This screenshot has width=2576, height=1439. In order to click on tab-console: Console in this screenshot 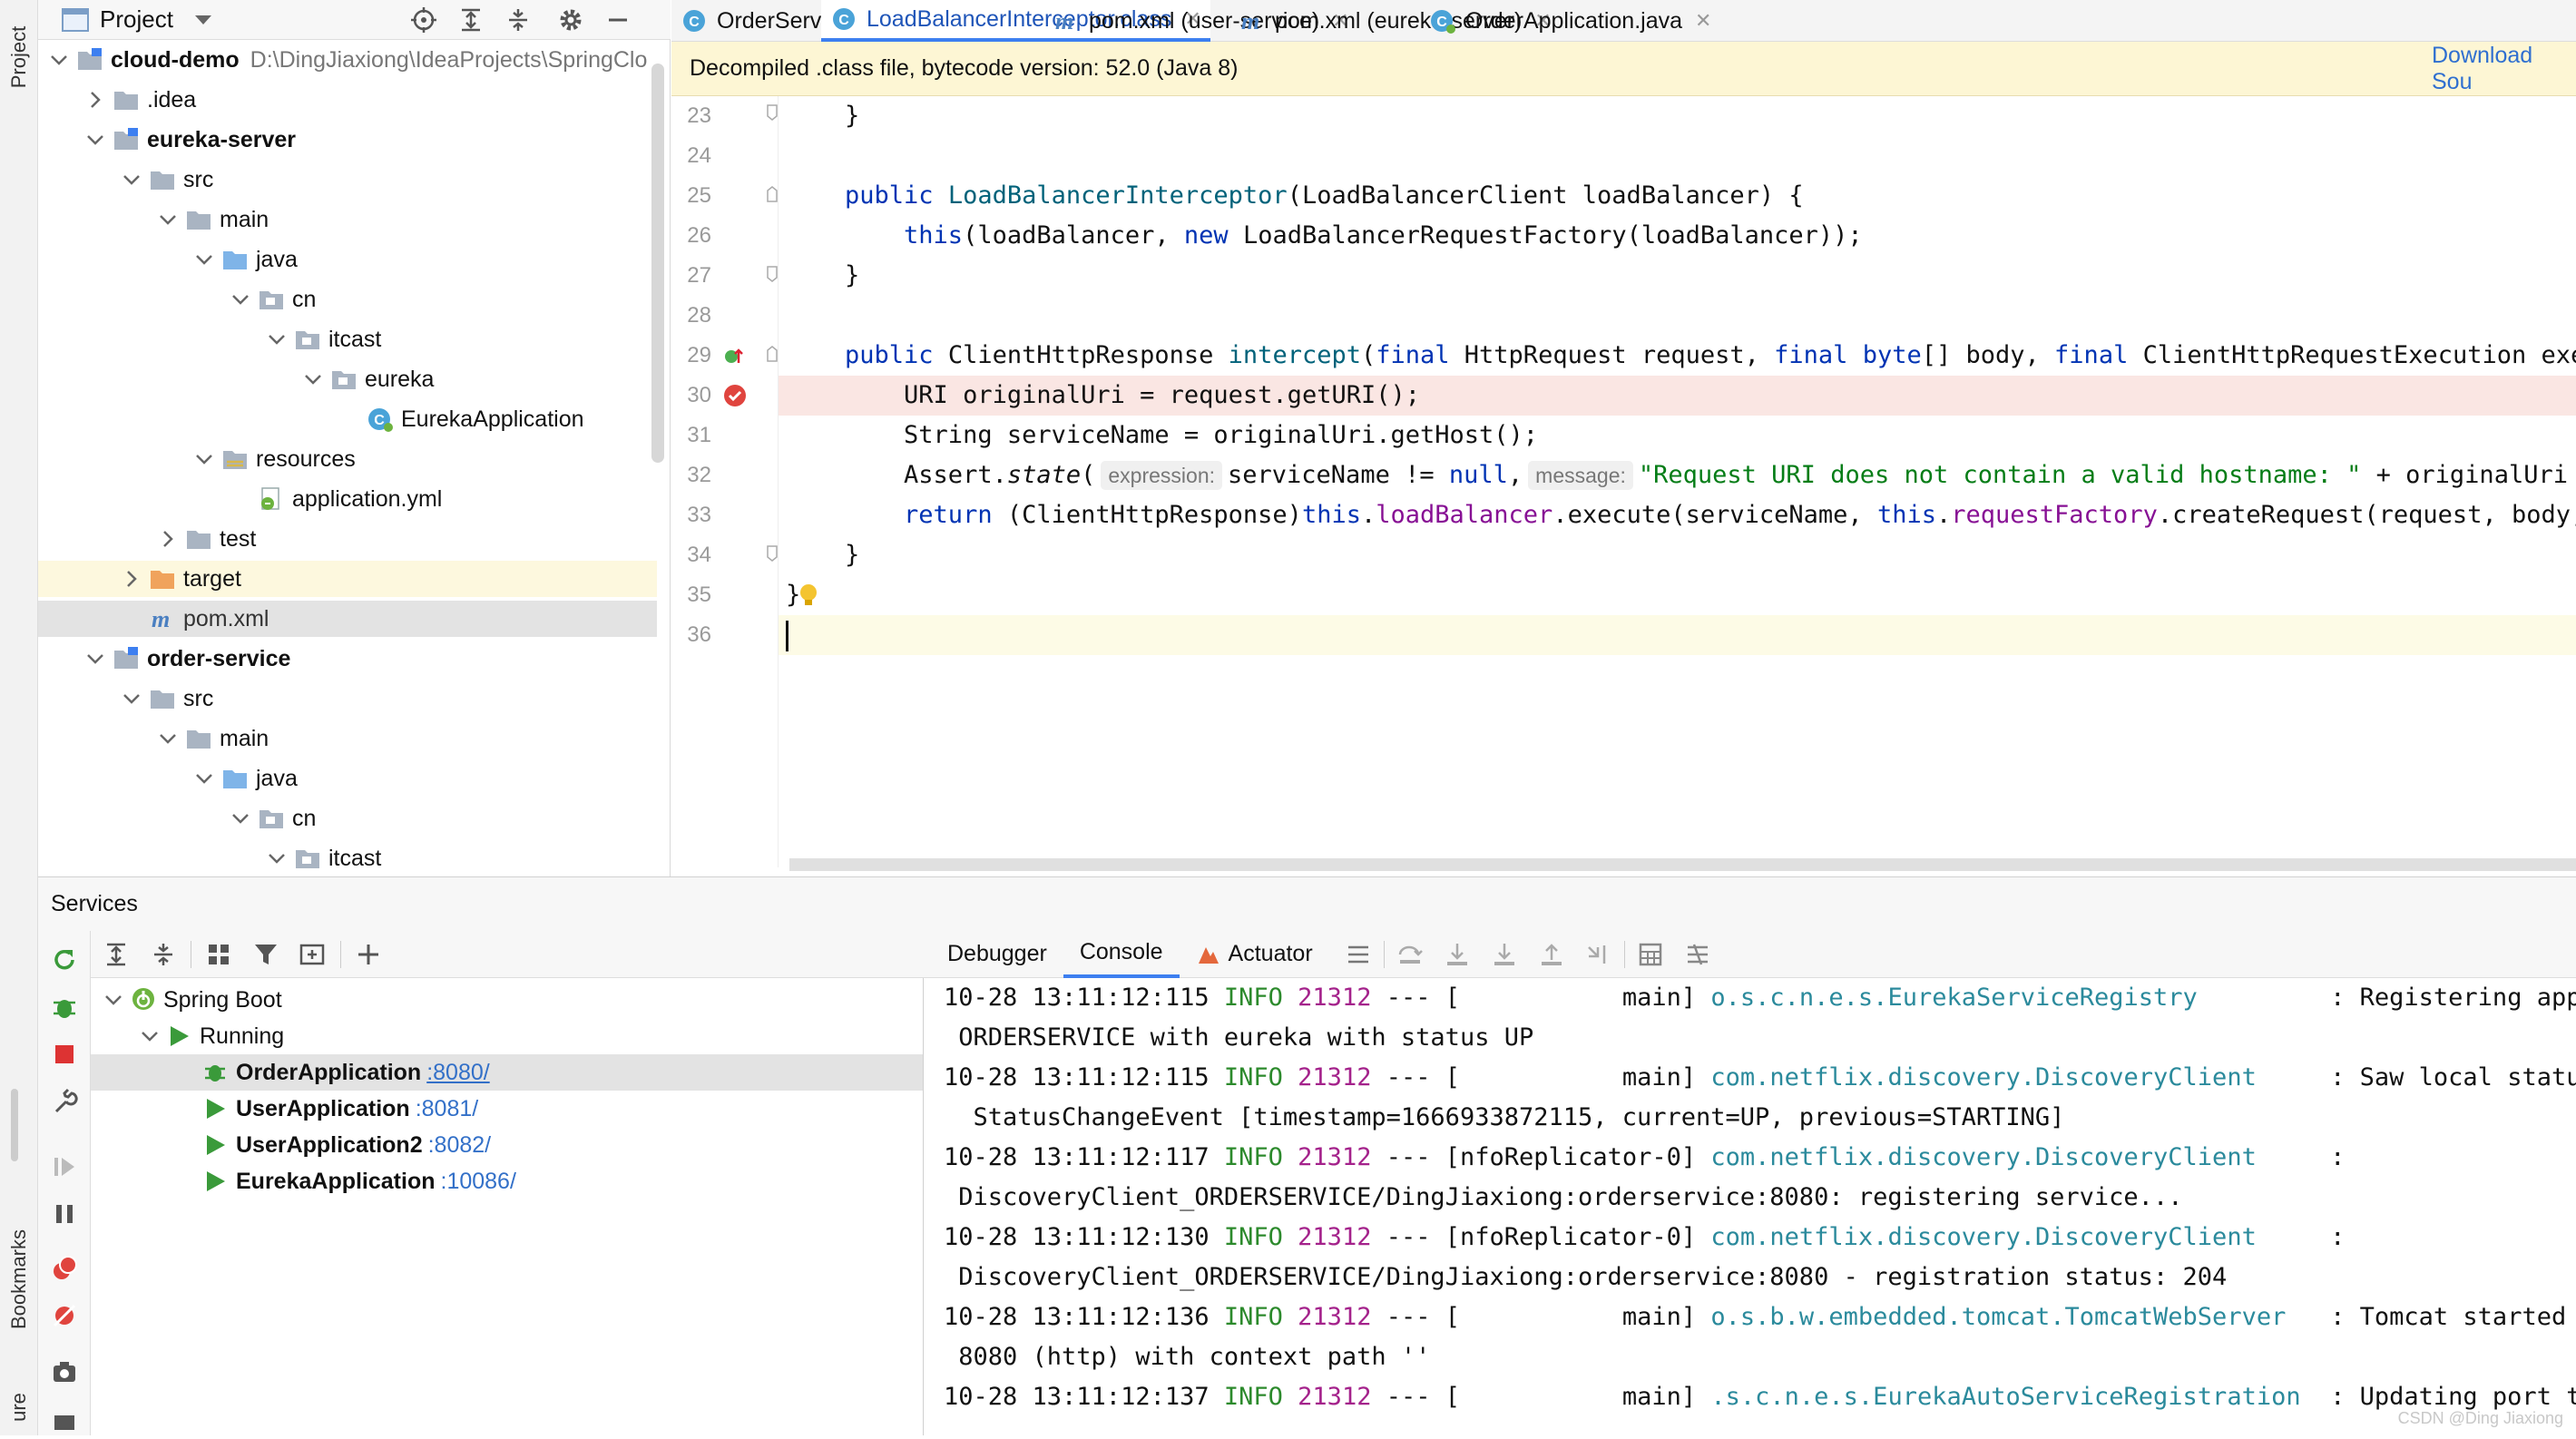, I will do `click(1121, 954)`.